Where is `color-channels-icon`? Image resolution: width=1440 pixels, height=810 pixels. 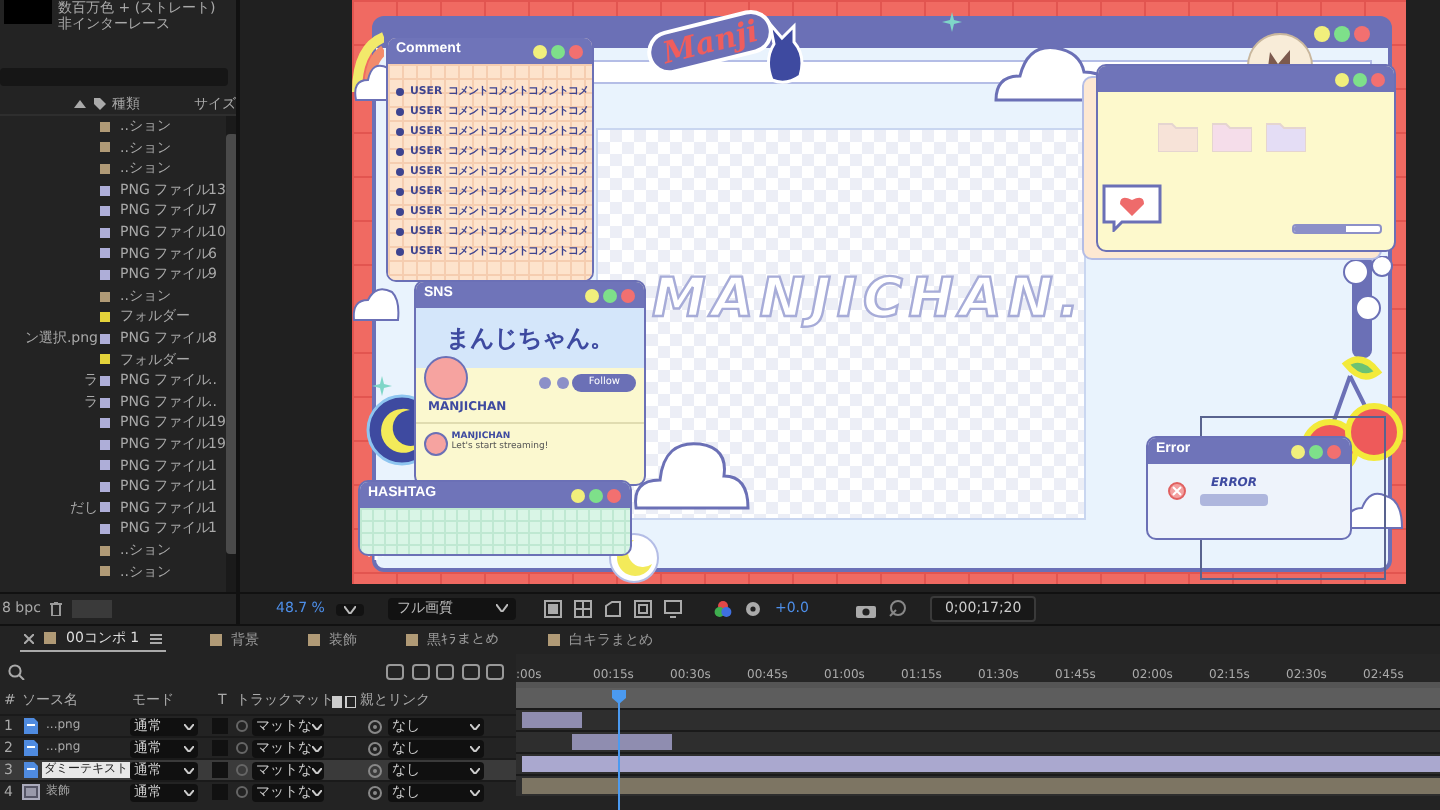
color-channels-icon is located at coordinates (723, 609).